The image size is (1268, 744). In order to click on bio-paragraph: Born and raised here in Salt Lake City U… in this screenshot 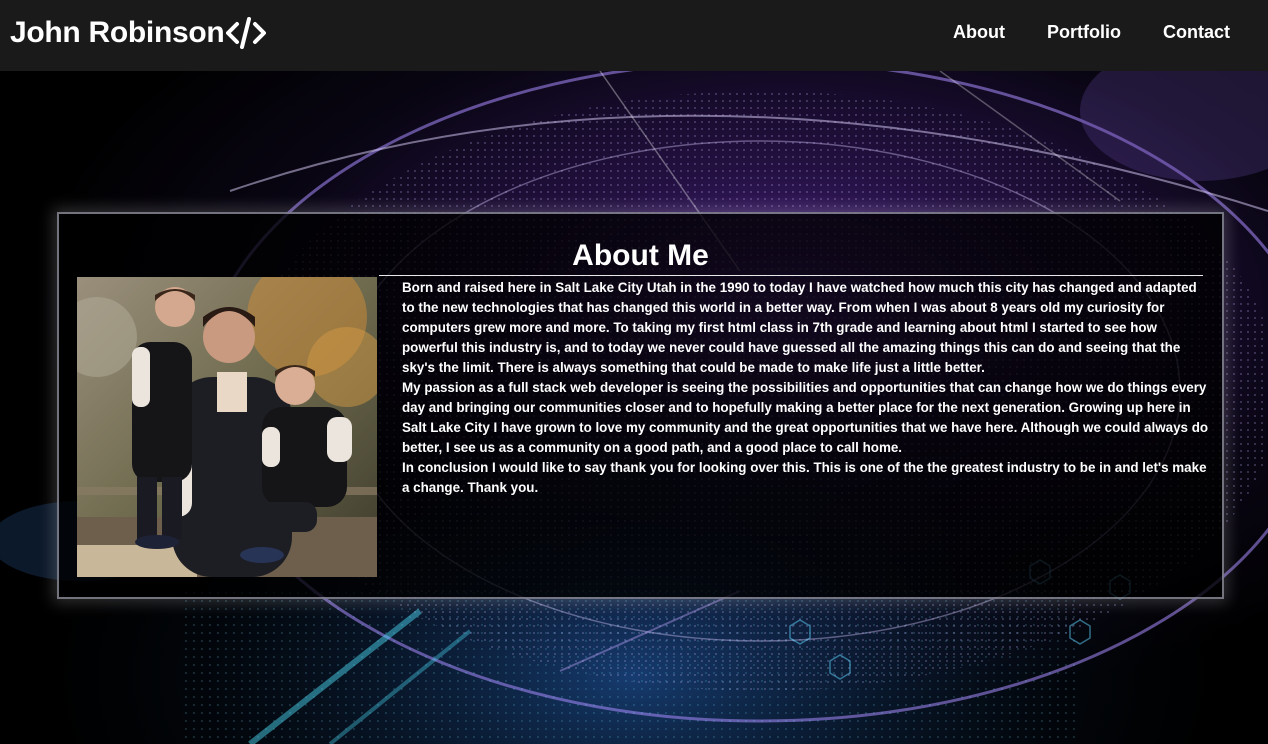, I will do `click(799, 327)`.